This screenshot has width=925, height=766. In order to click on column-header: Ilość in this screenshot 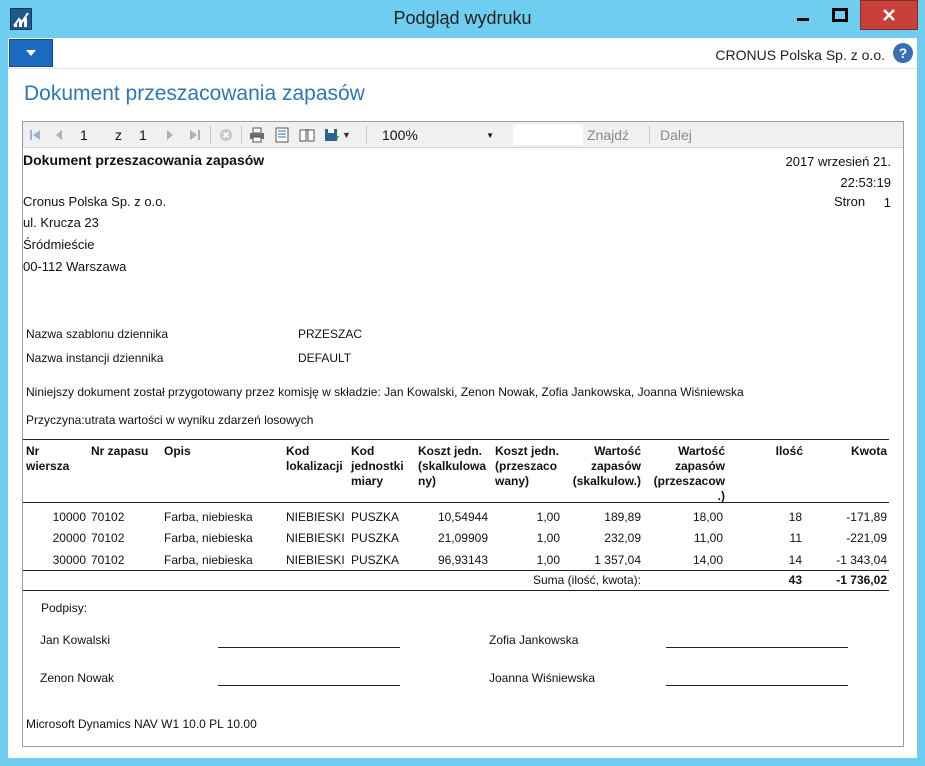, I will do `click(789, 451)`.